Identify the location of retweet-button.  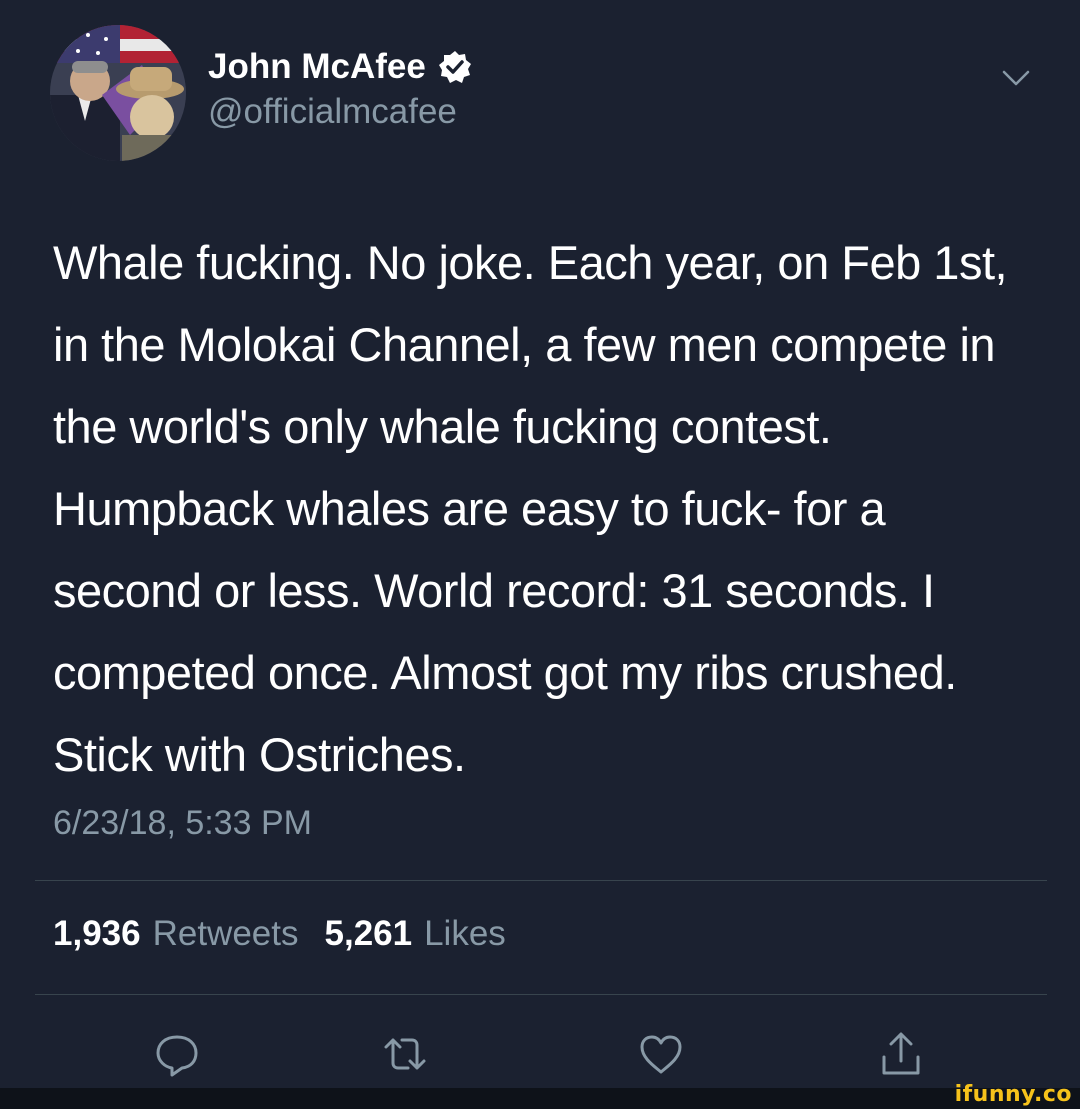
(405, 1054).